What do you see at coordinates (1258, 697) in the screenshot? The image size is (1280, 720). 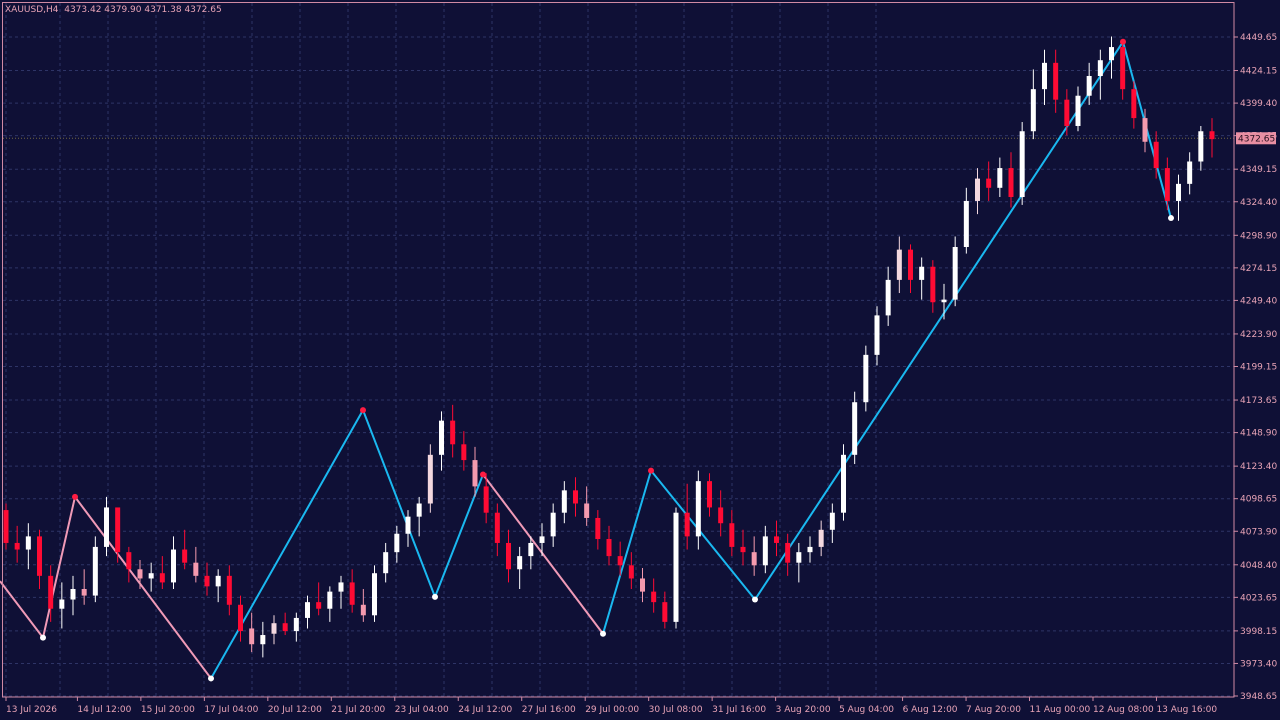 I see `price-tick-label: 3948.65` at bounding box center [1258, 697].